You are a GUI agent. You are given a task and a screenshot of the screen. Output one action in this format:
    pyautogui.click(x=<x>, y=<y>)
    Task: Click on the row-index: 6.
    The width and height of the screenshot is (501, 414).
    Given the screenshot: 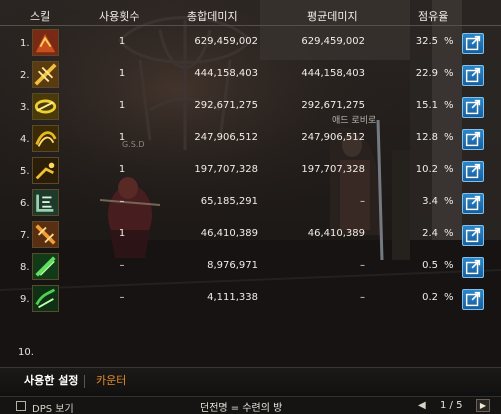 What is the action you would take?
    pyautogui.click(x=25, y=203)
    